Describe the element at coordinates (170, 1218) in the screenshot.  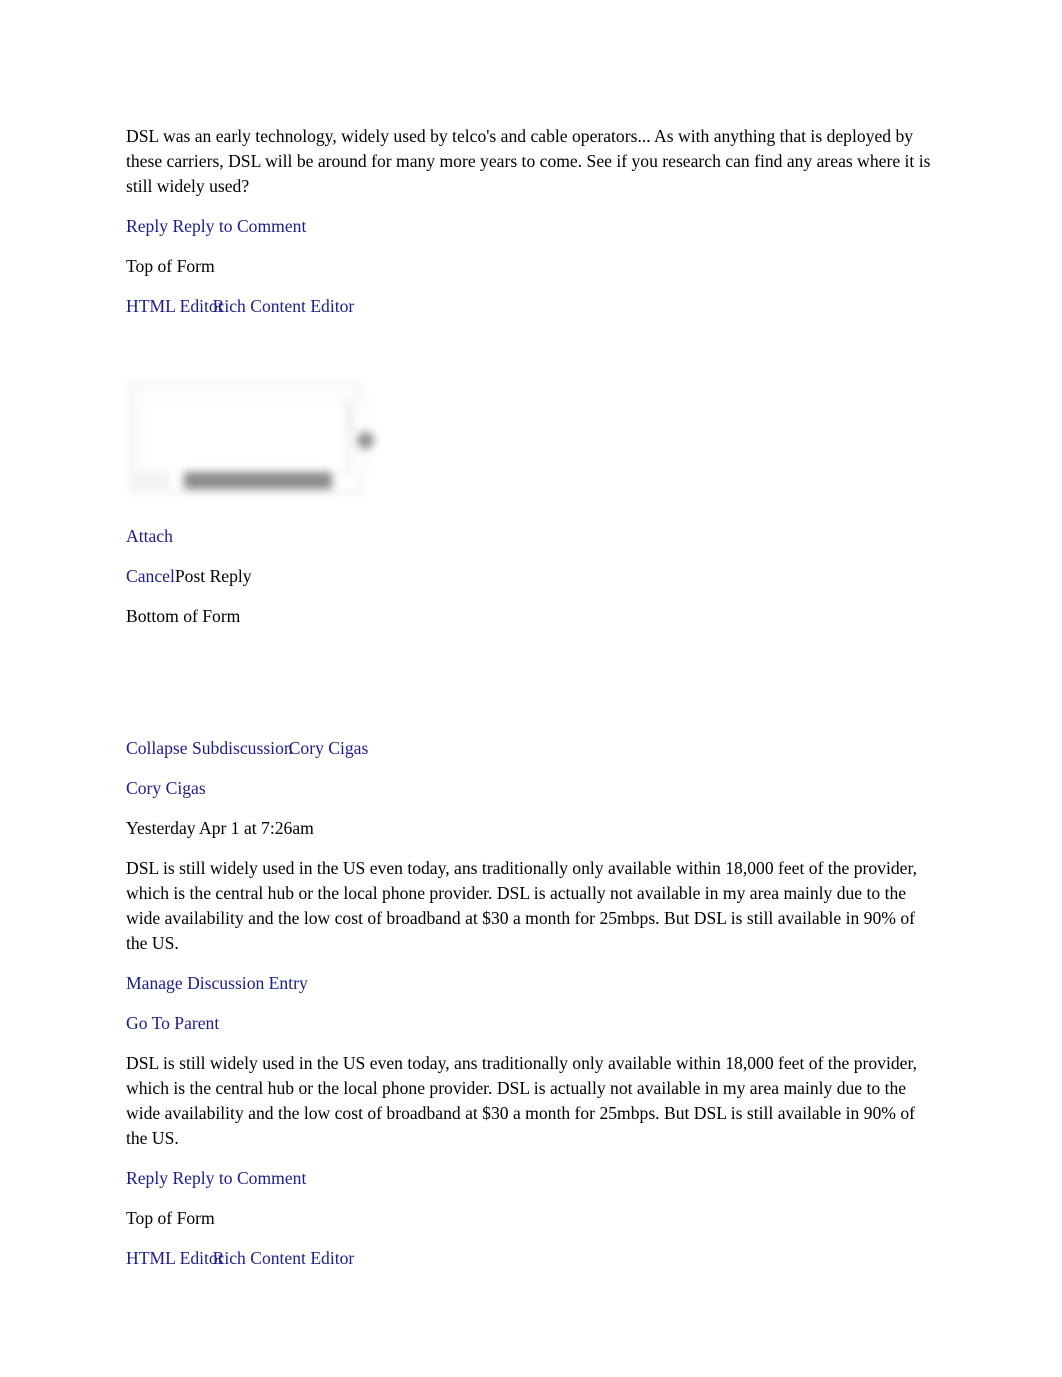
I see `top-of-form-label-bottom: Top of Form` at that location.